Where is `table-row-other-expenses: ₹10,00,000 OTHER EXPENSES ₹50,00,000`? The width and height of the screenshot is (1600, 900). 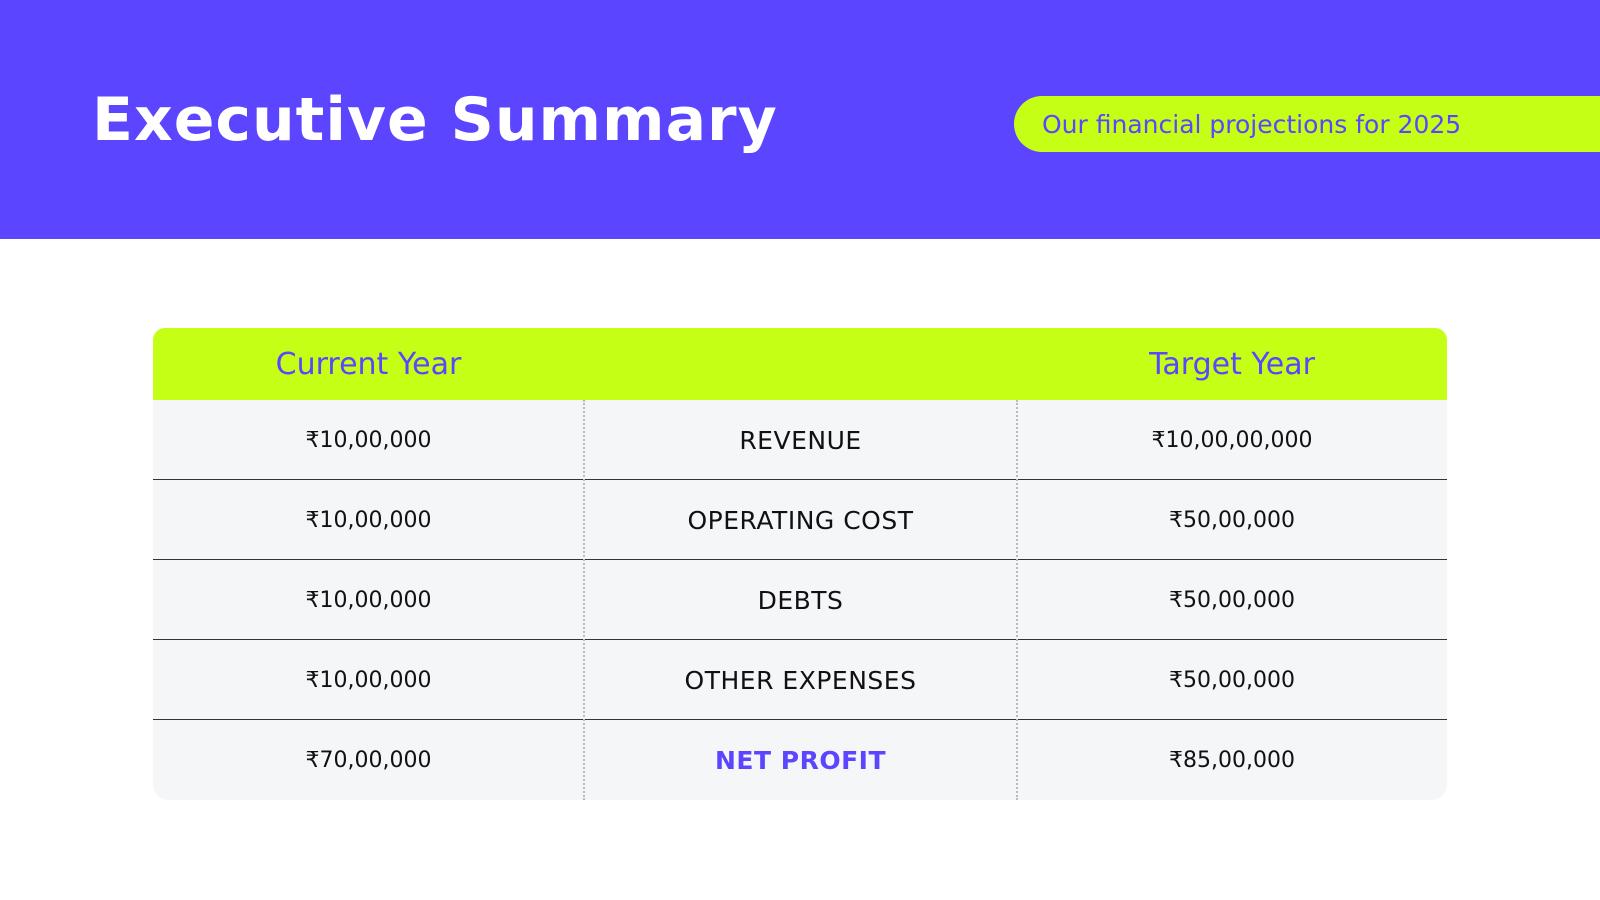 table-row-other-expenses: ₹10,00,000 OTHER EXPENSES ₹50,00,000 is located at coordinates (800, 680).